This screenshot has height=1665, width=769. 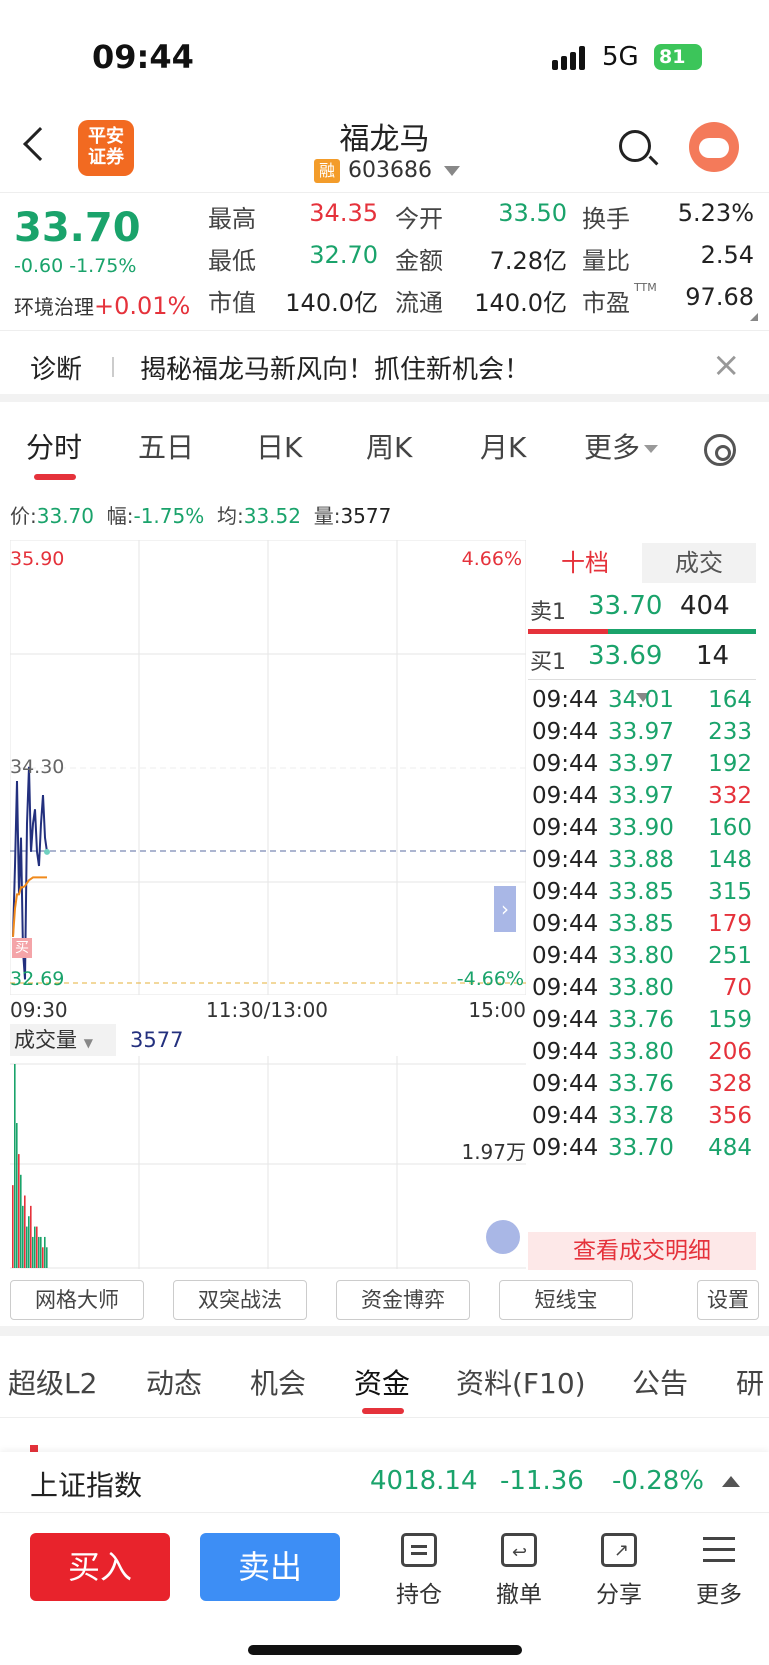 What do you see at coordinates (47, 851) in the screenshot?
I see `last-price-dot` at bounding box center [47, 851].